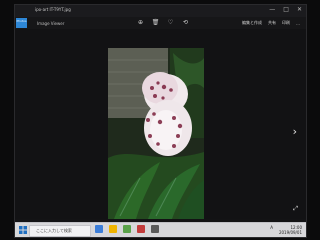  Describe the element at coordinates (163, 22) in the screenshot. I see `tool-group: ⊕ 🗑 ♡ ⟲` at that location.